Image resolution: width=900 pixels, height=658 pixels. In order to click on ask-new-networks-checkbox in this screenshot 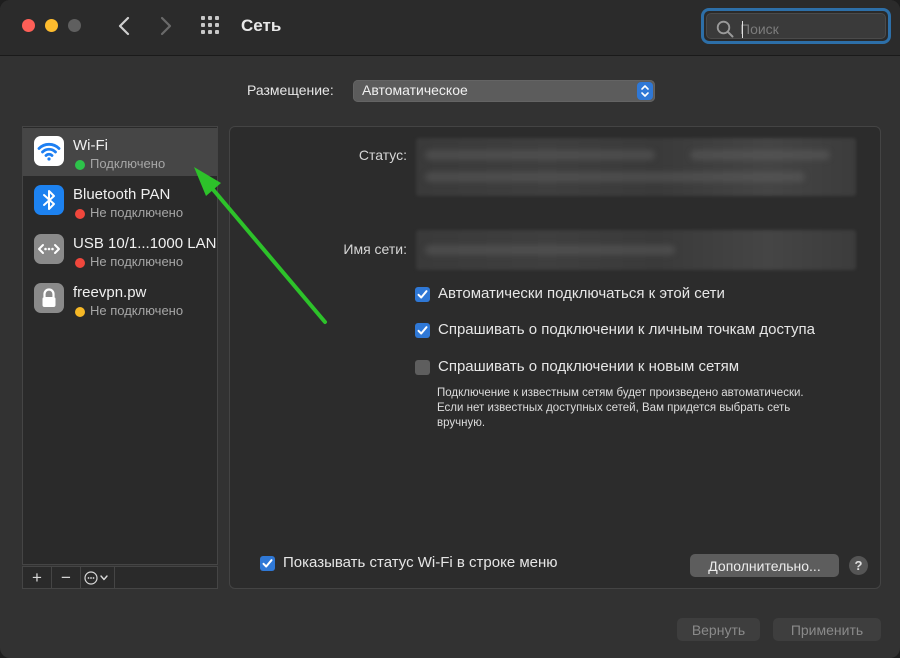, I will do `click(422, 367)`.